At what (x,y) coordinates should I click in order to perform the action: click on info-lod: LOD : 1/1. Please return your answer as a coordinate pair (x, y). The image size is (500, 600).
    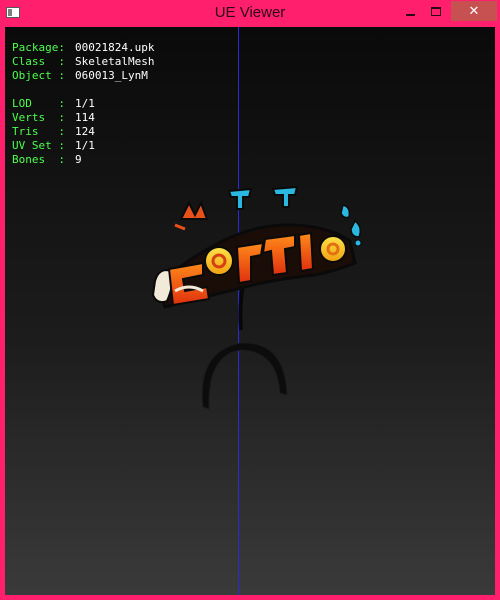
    Looking at the image, I should click on (83, 104).